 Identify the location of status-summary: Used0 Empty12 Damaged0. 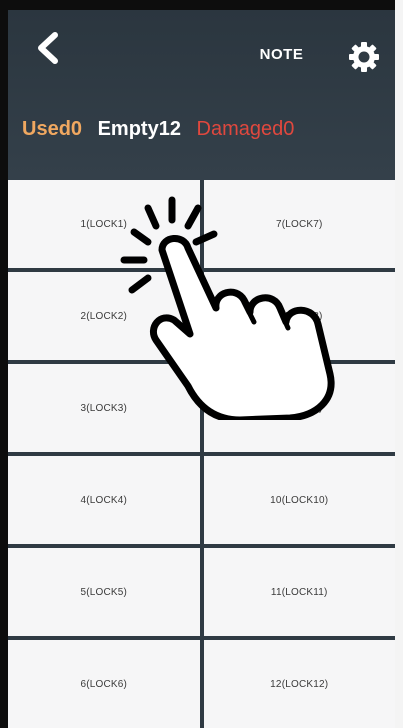
(163, 129).